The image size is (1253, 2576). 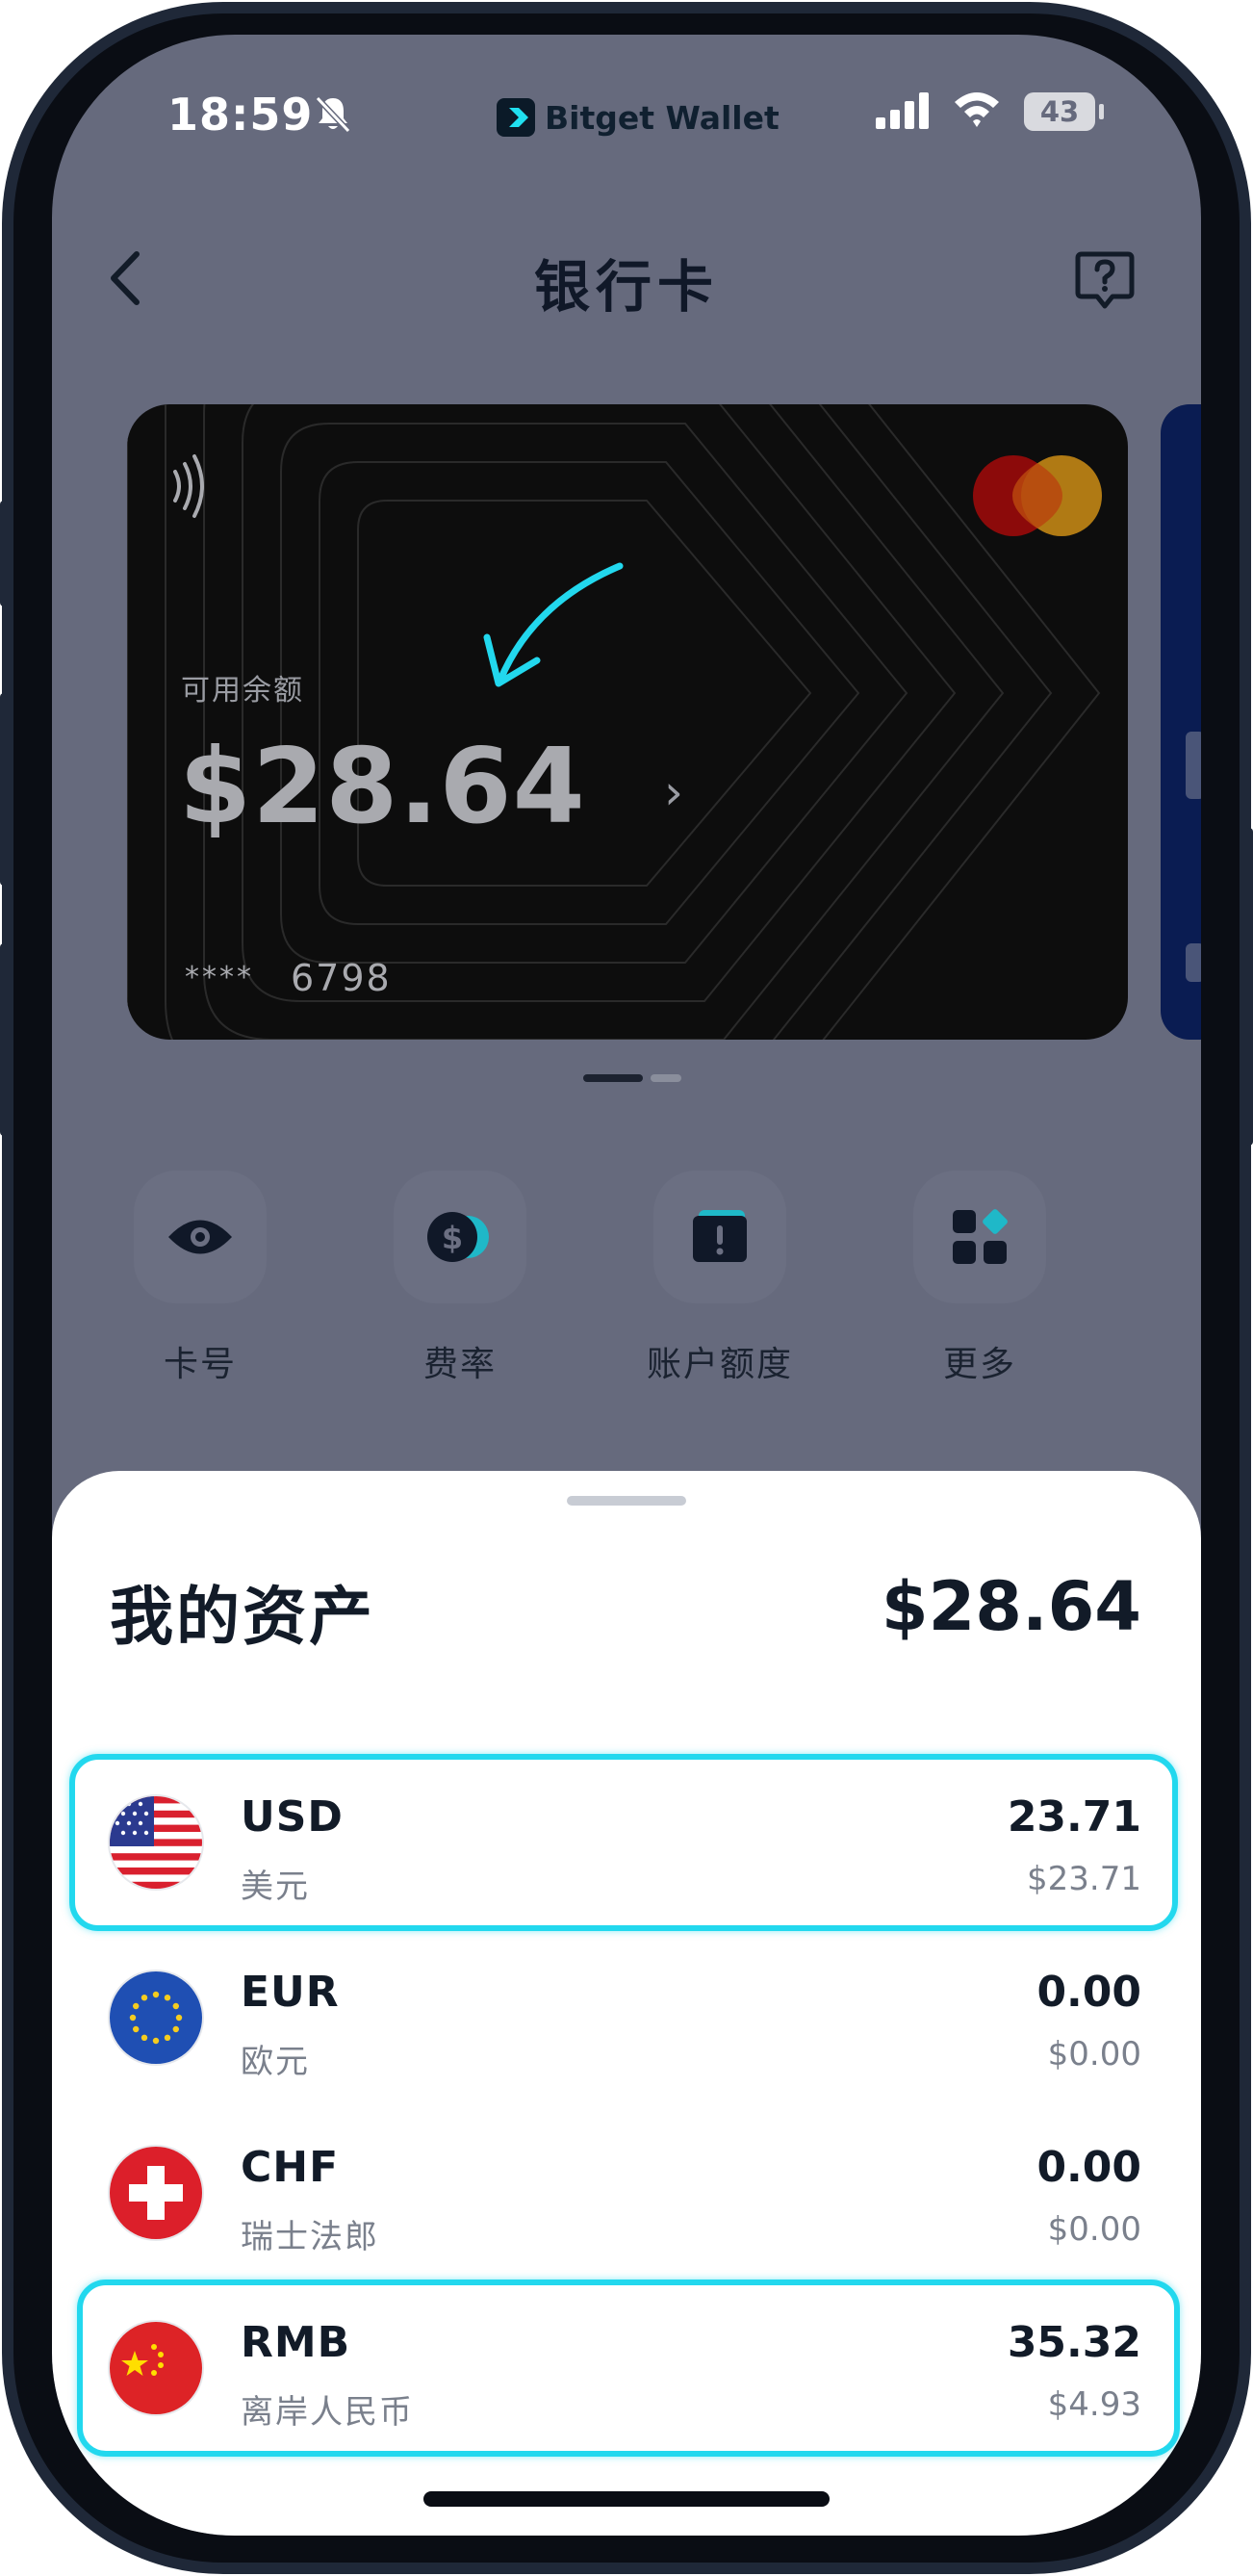 I want to click on ch-flag-icon, so click(x=156, y=2193).